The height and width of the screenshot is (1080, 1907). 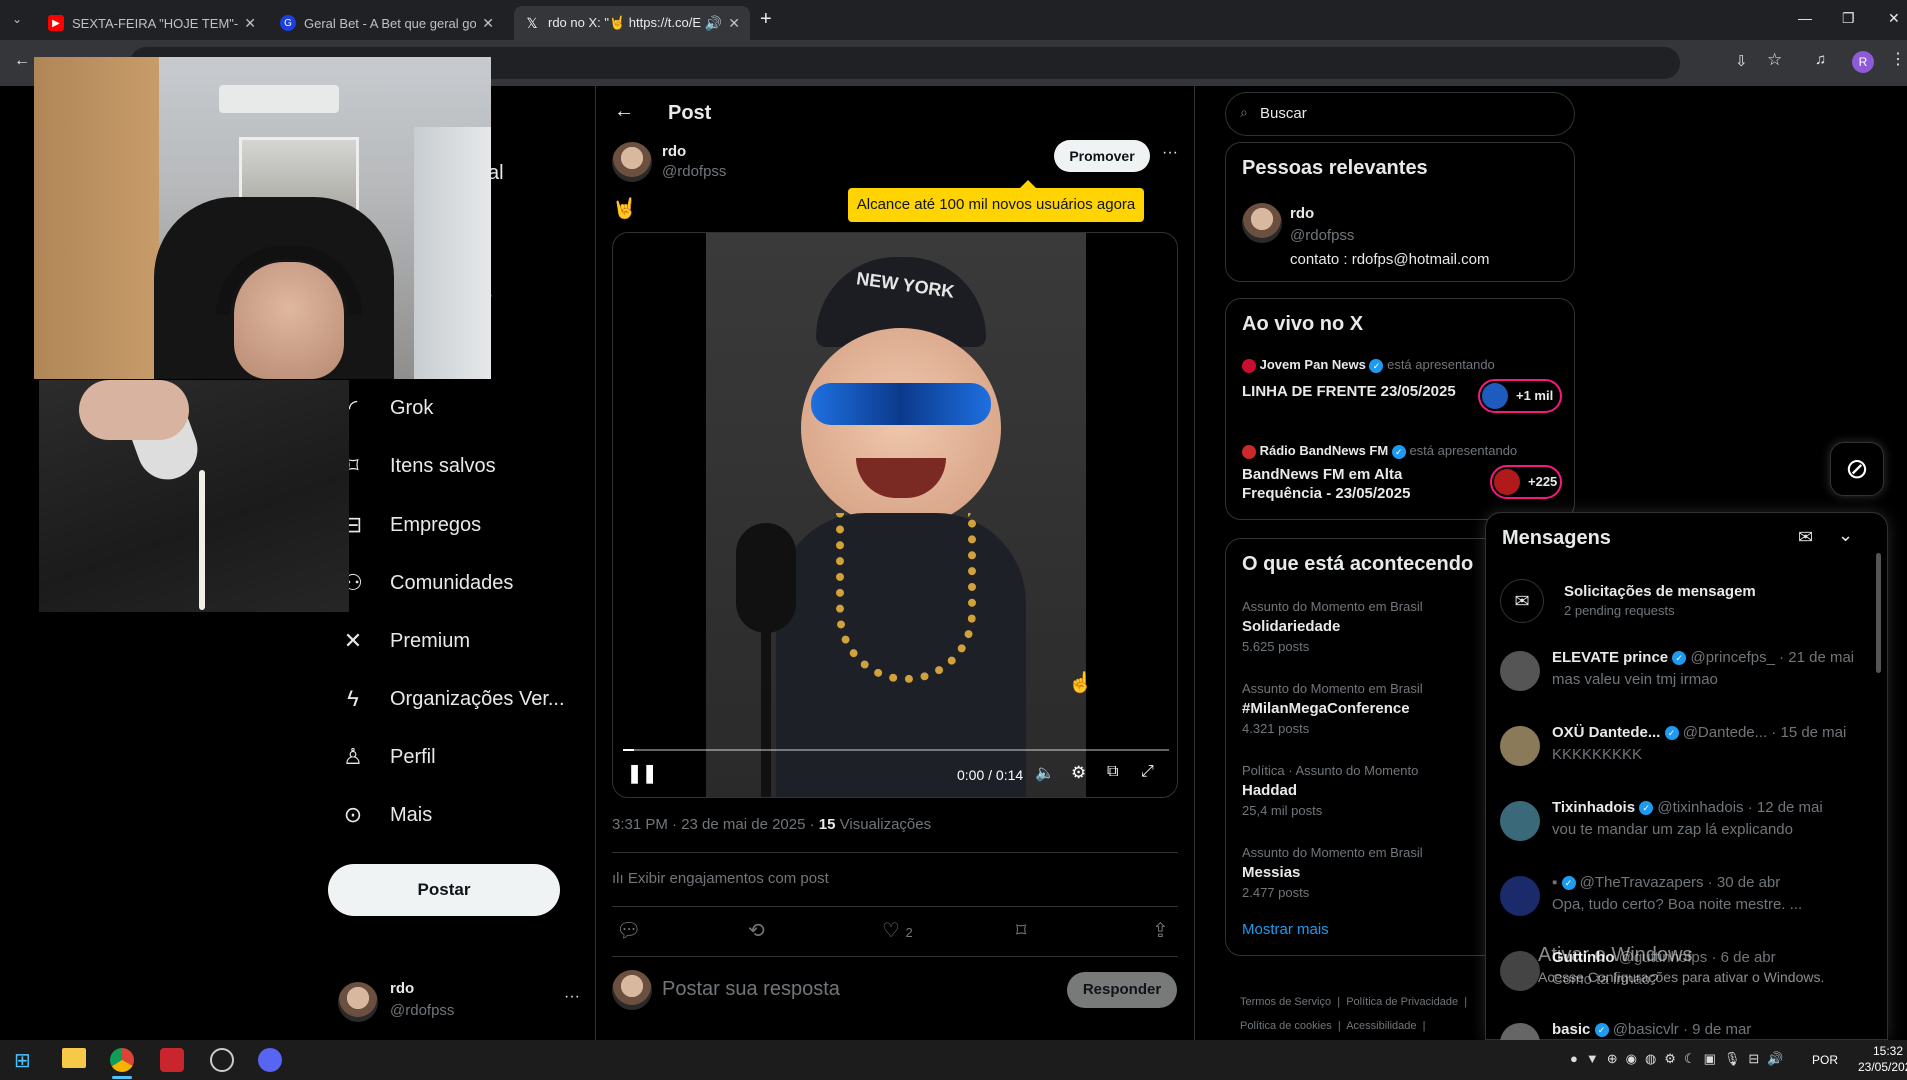 What do you see at coordinates (463, 1002) in the screenshot?
I see `account-switcher: rdo @rdofpss ···` at bounding box center [463, 1002].